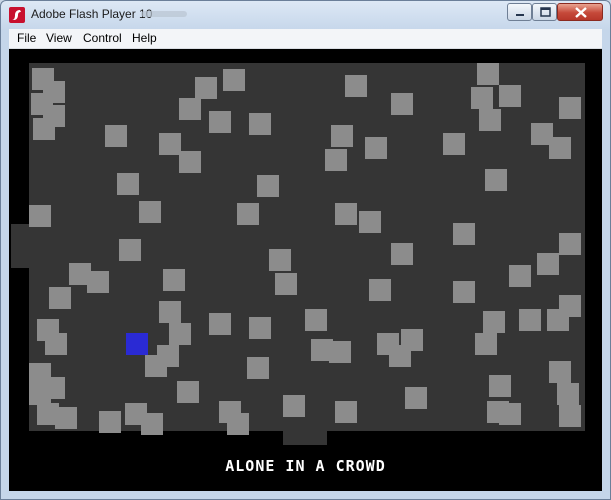  What do you see at coordinates (102, 38) in the screenshot?
I see `menu-control: Control` at bounding box center [102, 38].